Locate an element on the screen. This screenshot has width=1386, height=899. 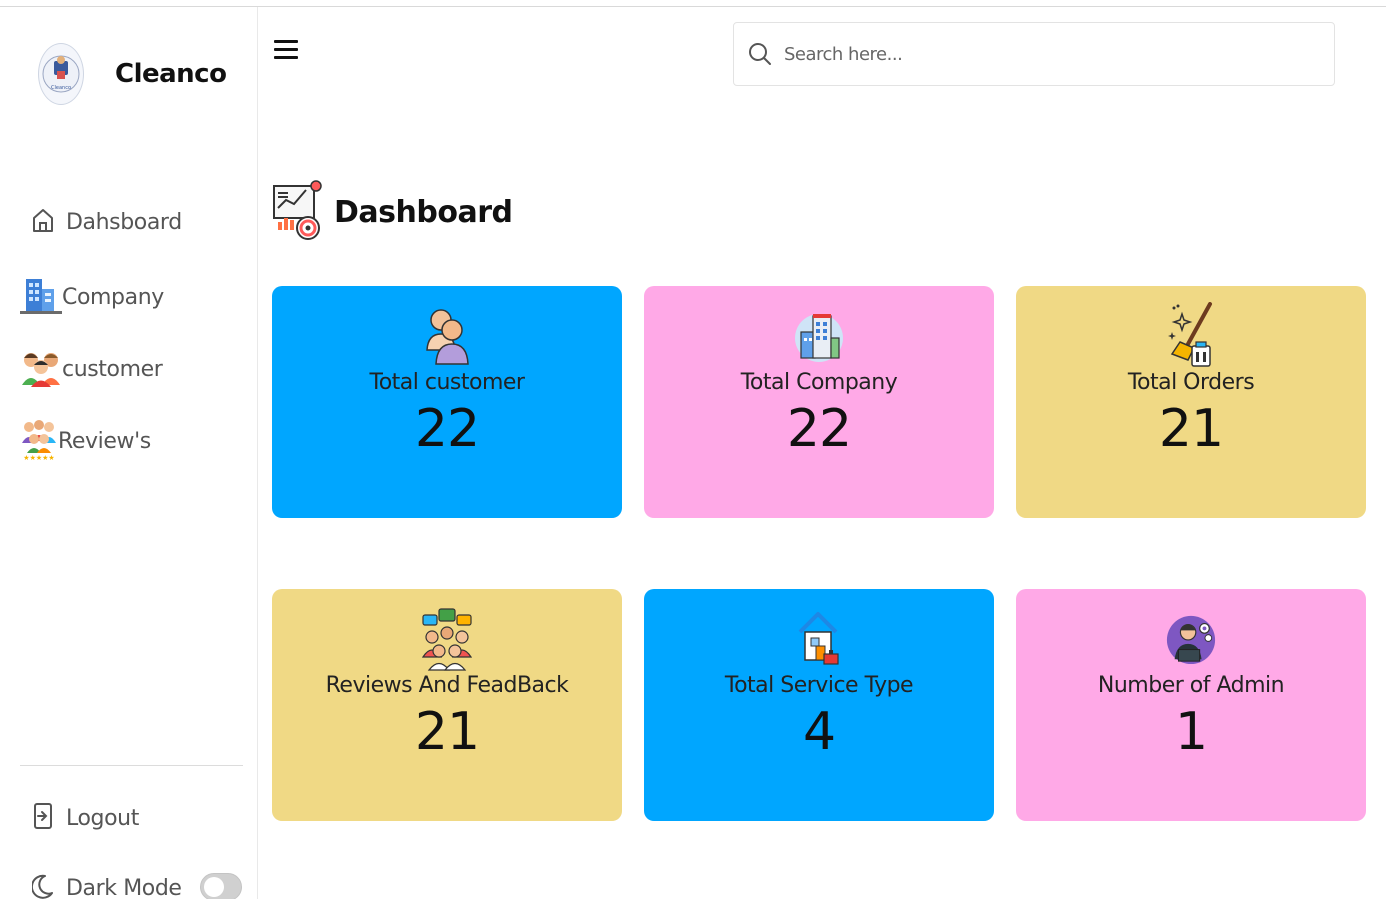
page-title: Dashboard is located at coordinates (423, 212).